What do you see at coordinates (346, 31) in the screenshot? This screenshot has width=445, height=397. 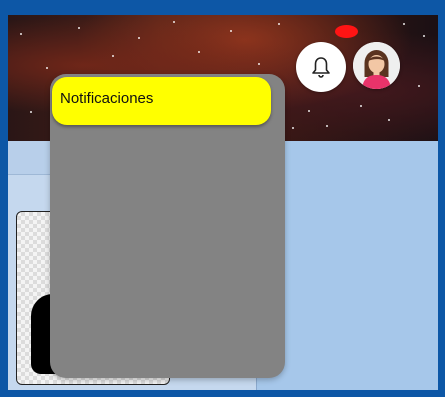 I see `notification-badge` at bounding box center [346, 31].